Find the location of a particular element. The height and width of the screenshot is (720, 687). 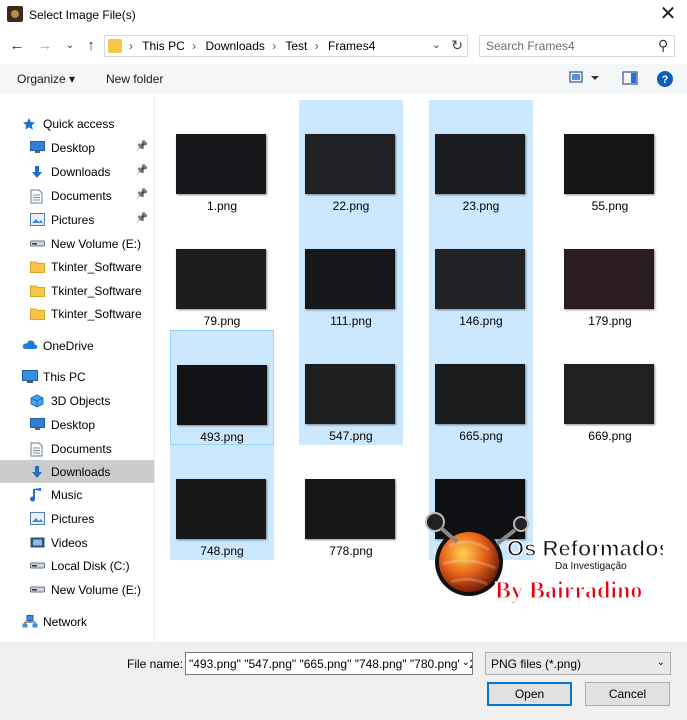

sidebar-item-desktop: Desktop is located at coordinates (77, 424).